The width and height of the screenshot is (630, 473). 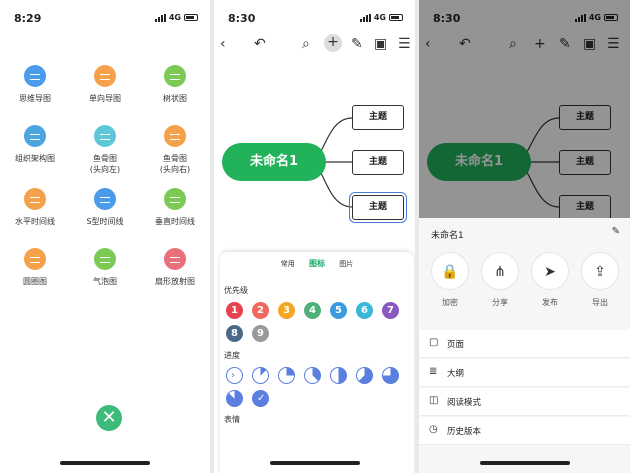 I want to click on export-button: ⇪ 导出, so click(x=600, y=280).